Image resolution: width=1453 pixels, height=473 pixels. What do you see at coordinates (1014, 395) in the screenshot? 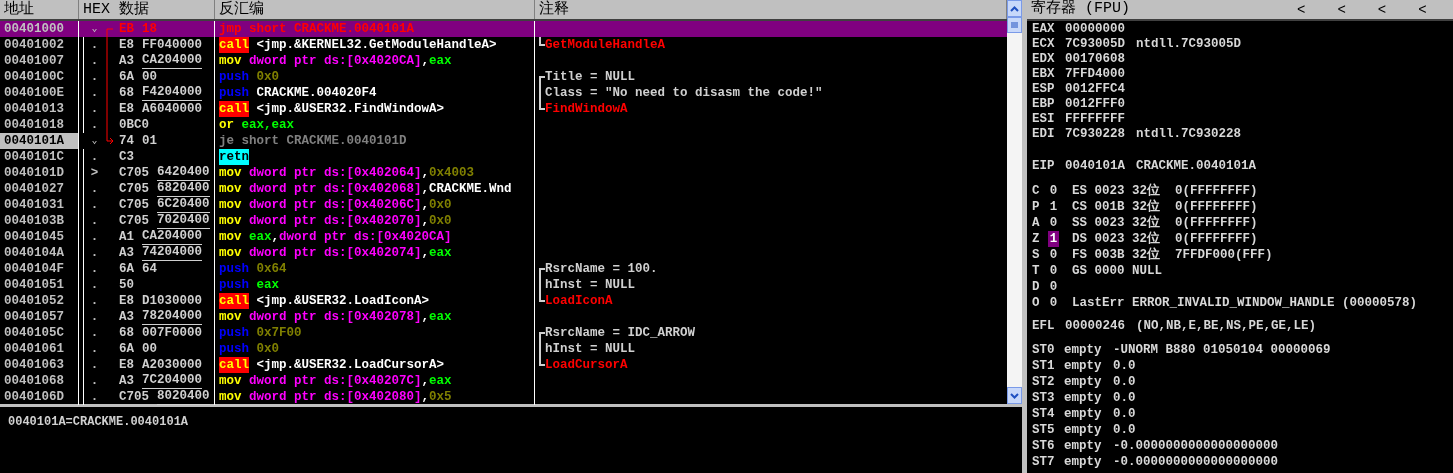
I see `scroll-down-button` at bounding box center [1014, 395].